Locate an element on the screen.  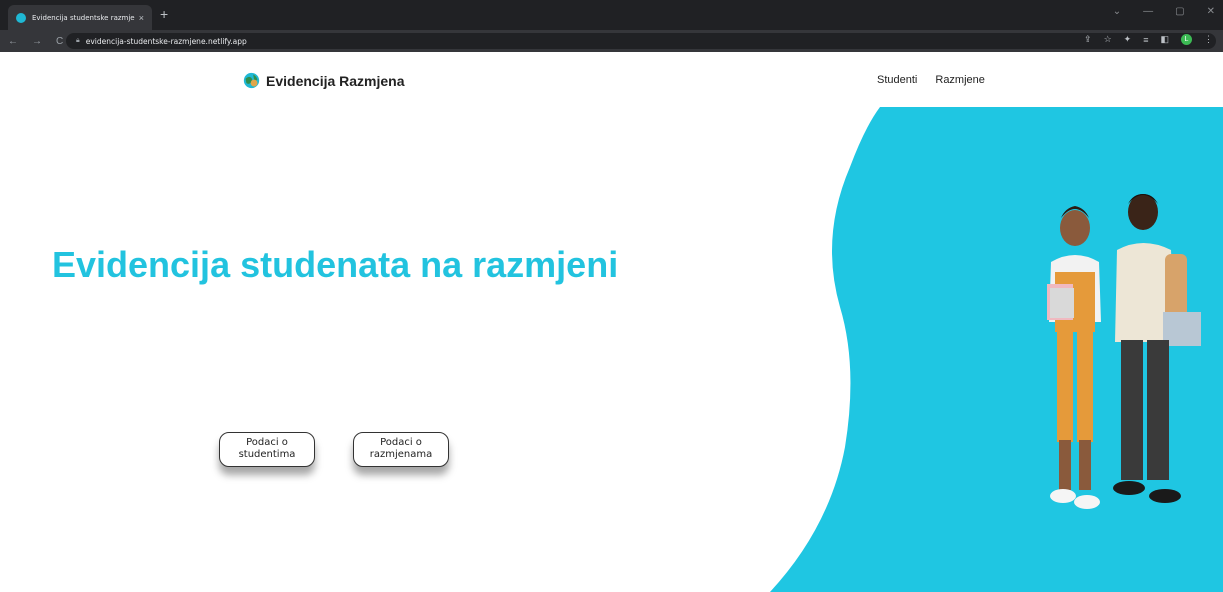
reload-icon: C is located at coordinates (59, 41).